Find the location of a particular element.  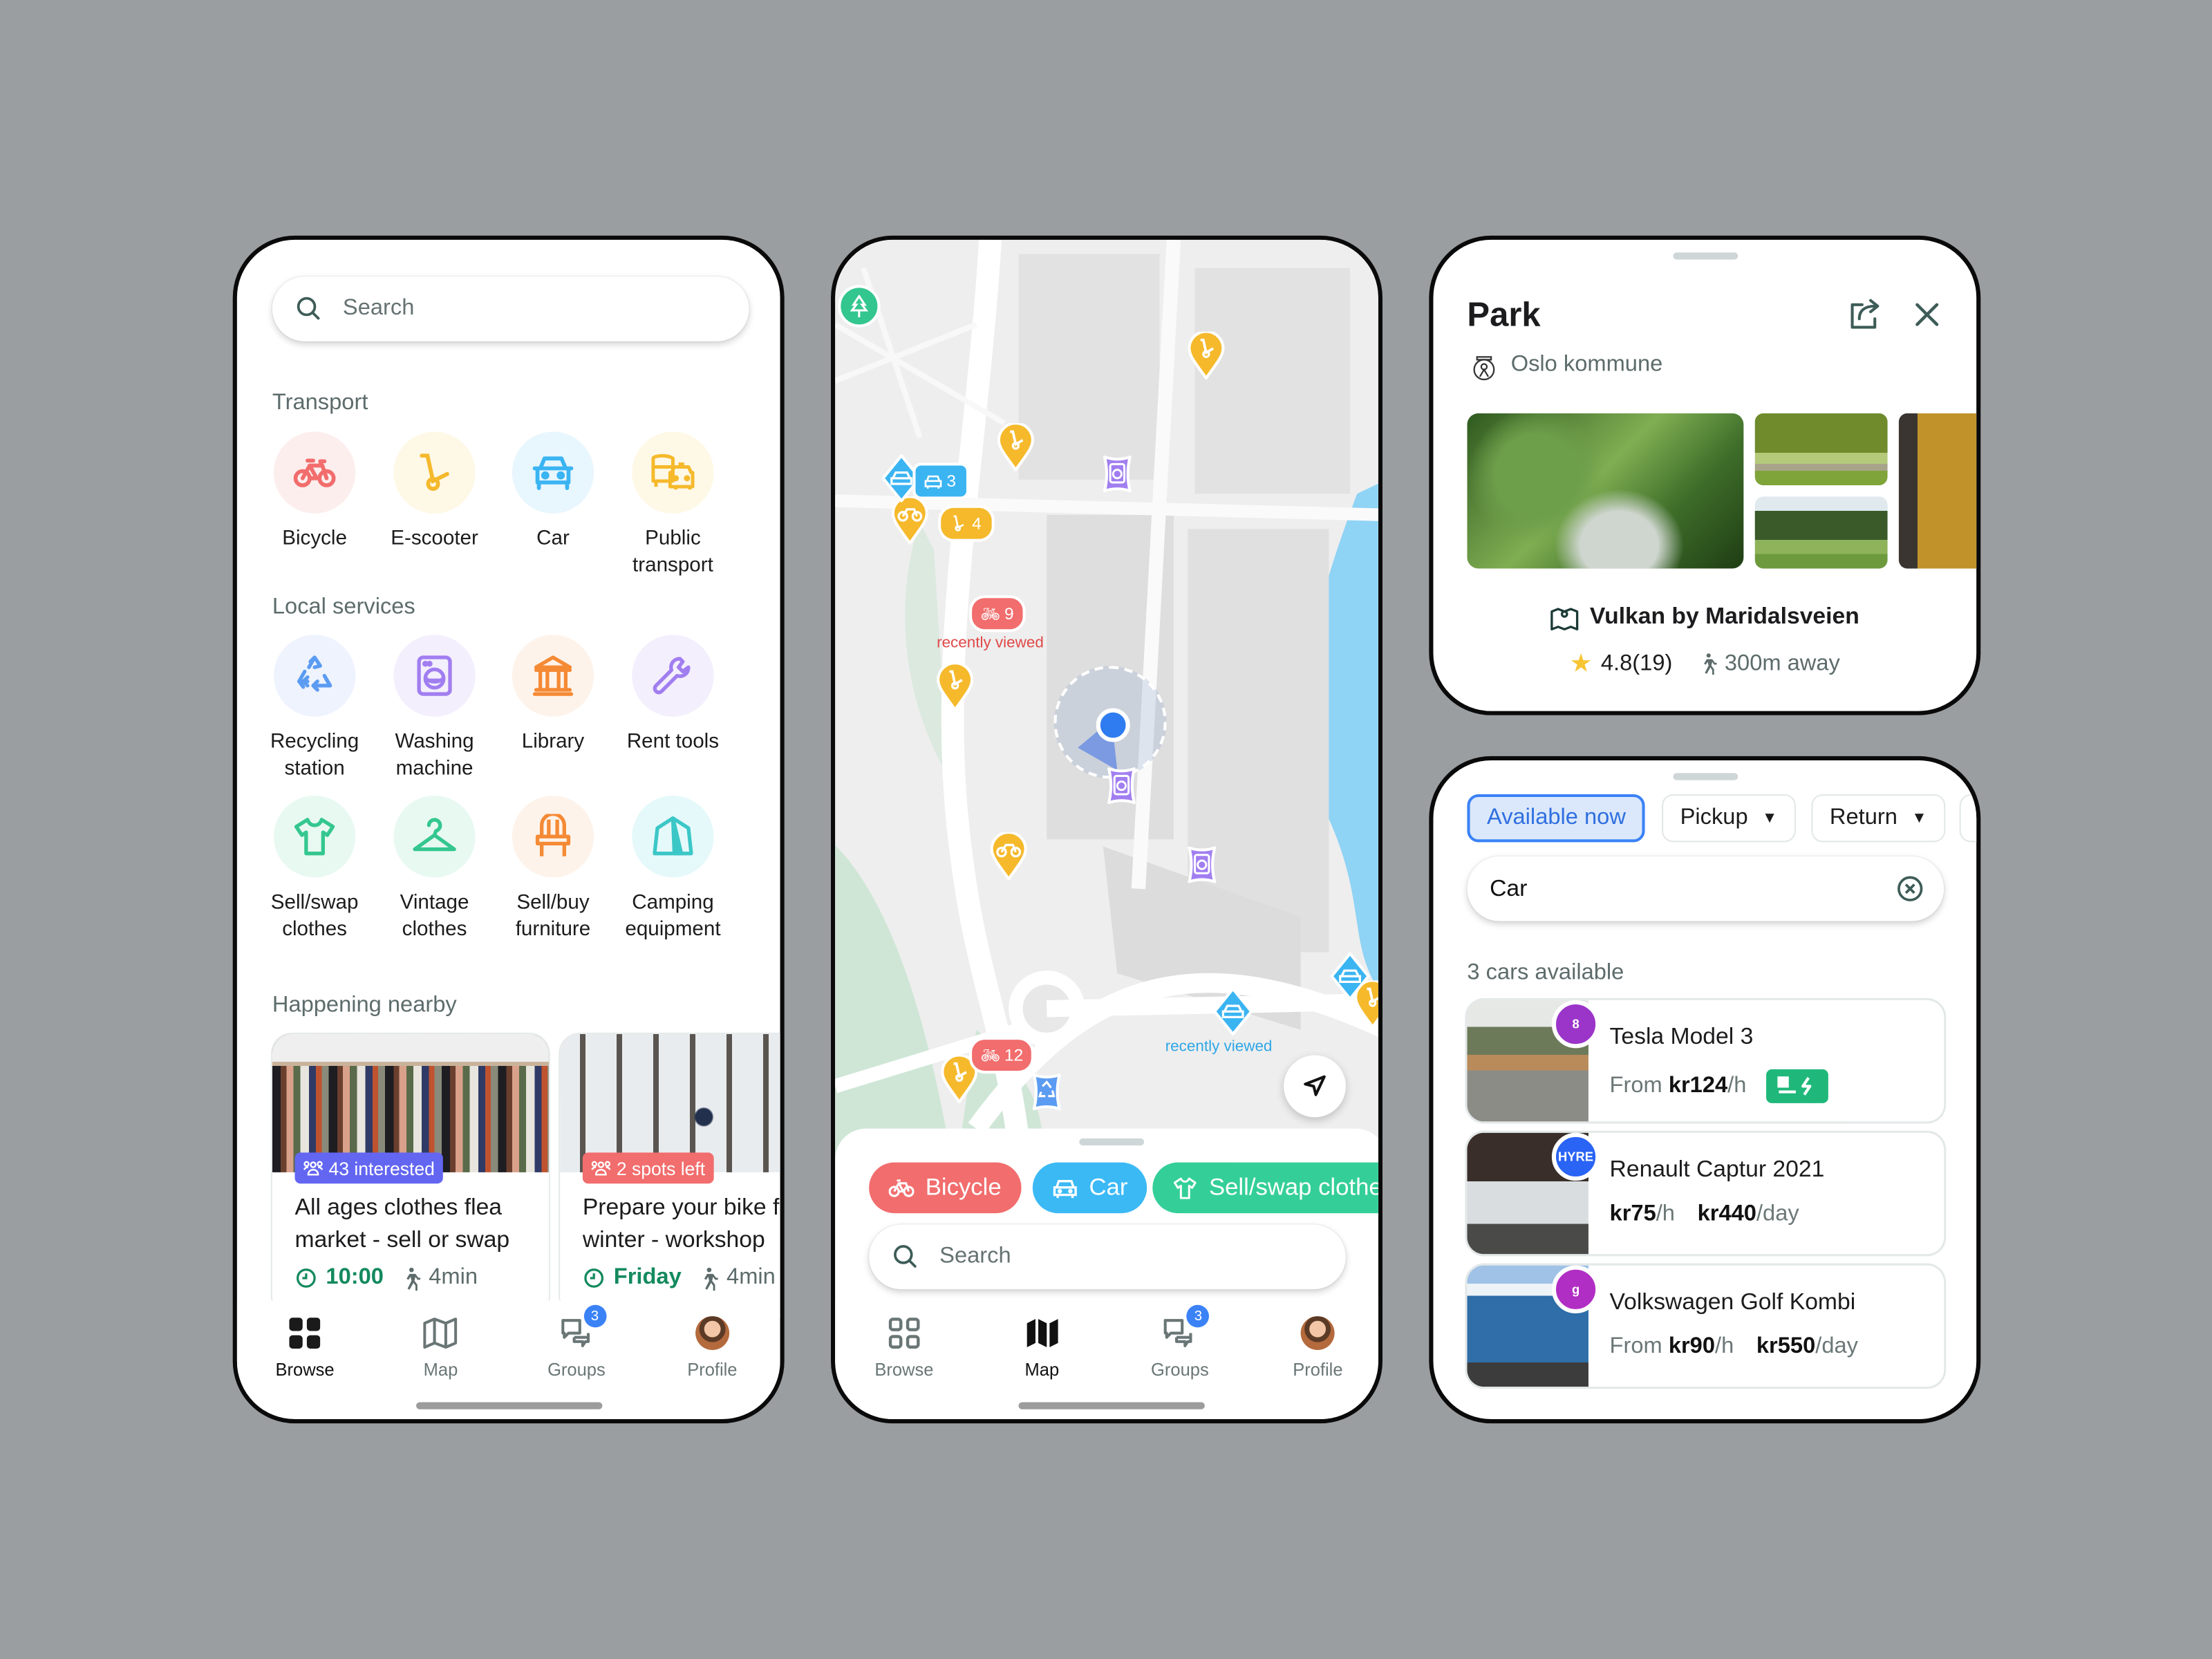

car-name: Tesla Model 3 is located at coordinates (1681, 1037).